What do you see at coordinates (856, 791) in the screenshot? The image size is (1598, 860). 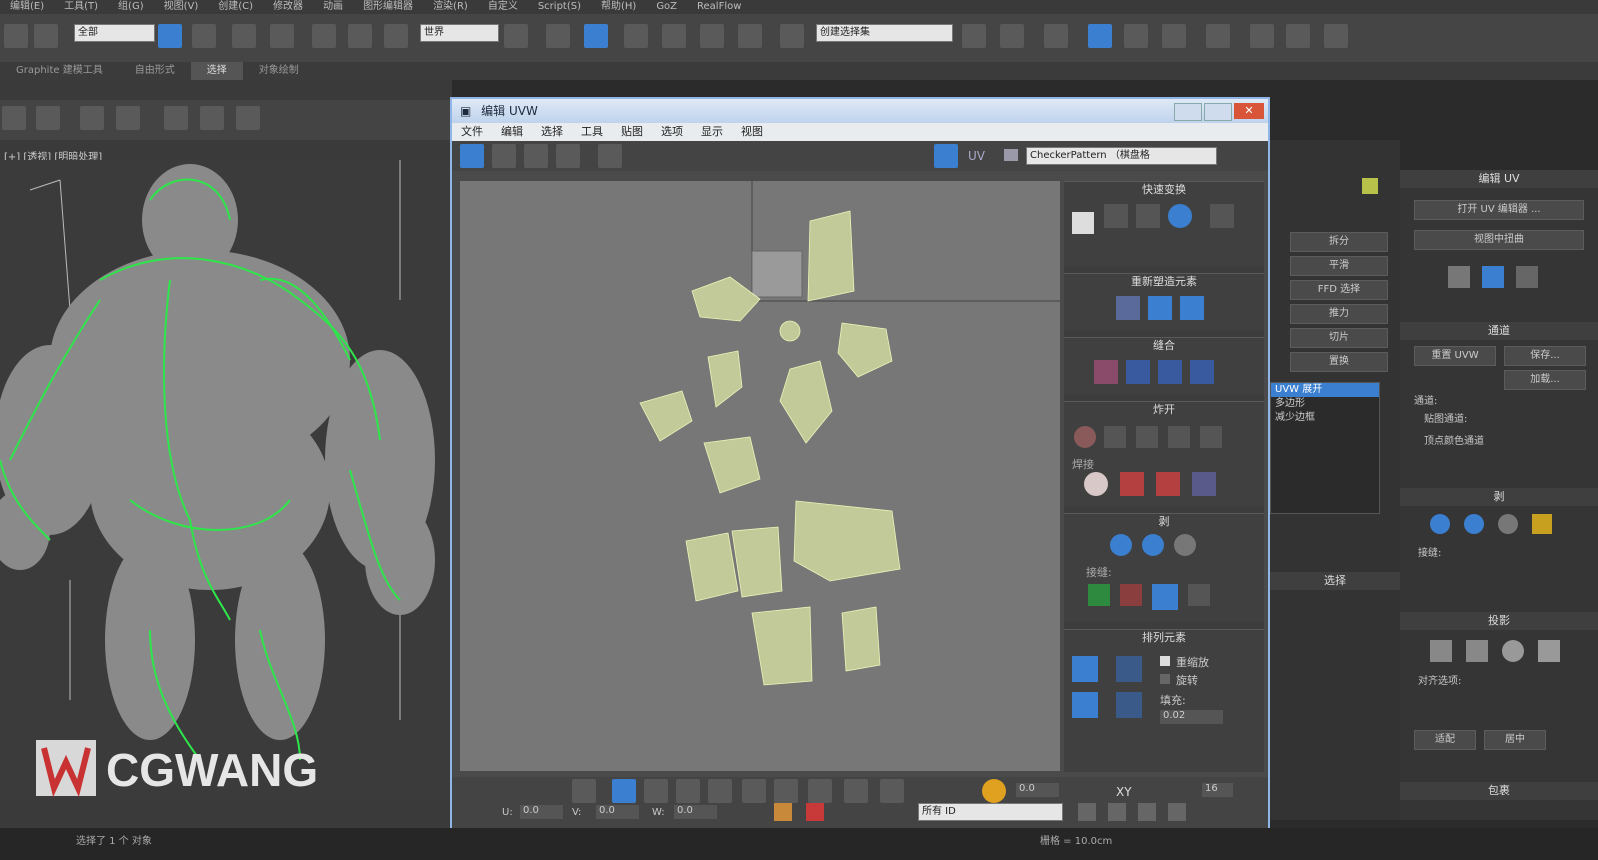 I see `paint-select-icon` at bounding box center [856, 791].